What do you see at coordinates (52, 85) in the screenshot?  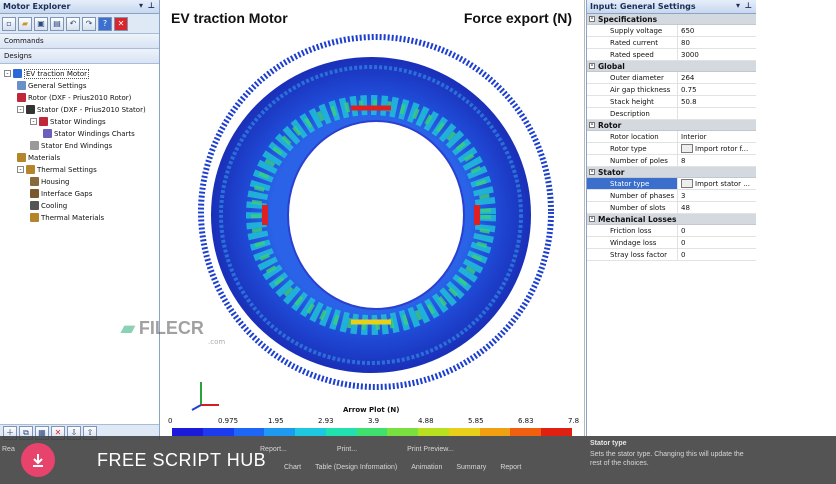 I see `tree-node: General Settings` at bounding box center [52, 85].